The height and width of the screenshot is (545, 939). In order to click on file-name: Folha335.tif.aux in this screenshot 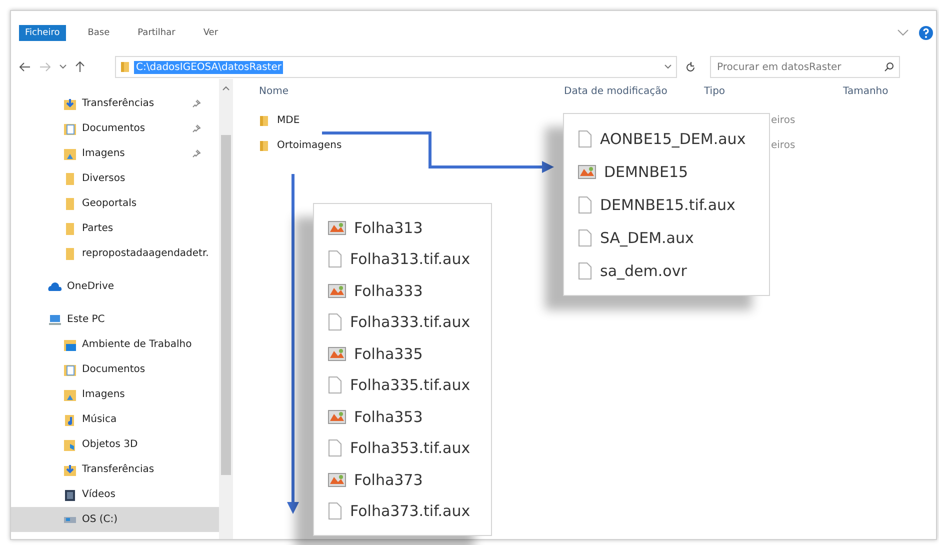, I will do `click(410, 385)`.